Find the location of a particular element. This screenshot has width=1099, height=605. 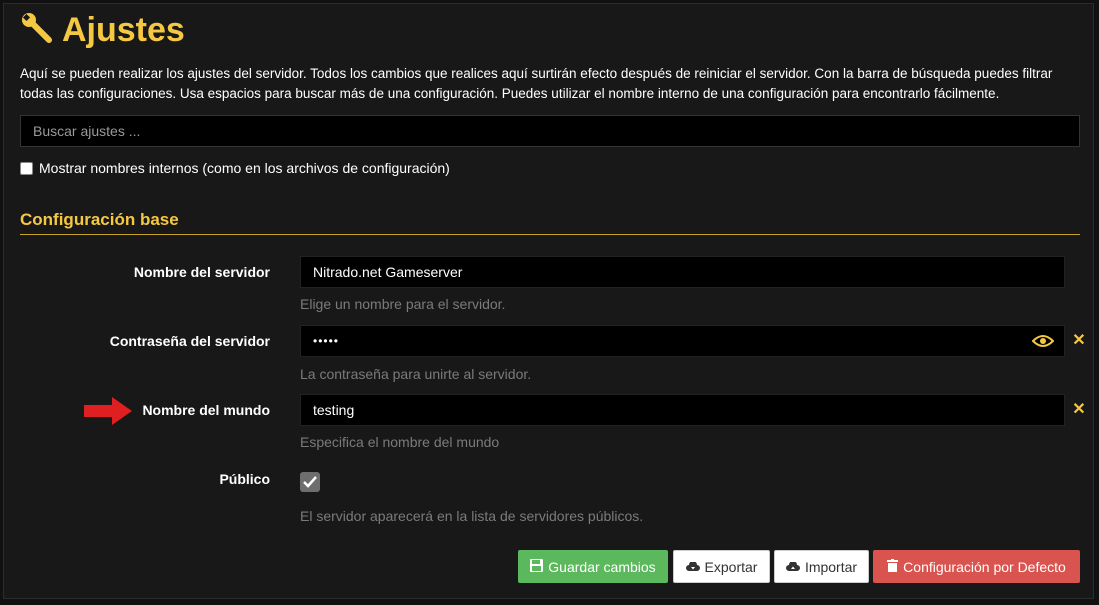

public-checkbox is located at coordinates (310, 482).